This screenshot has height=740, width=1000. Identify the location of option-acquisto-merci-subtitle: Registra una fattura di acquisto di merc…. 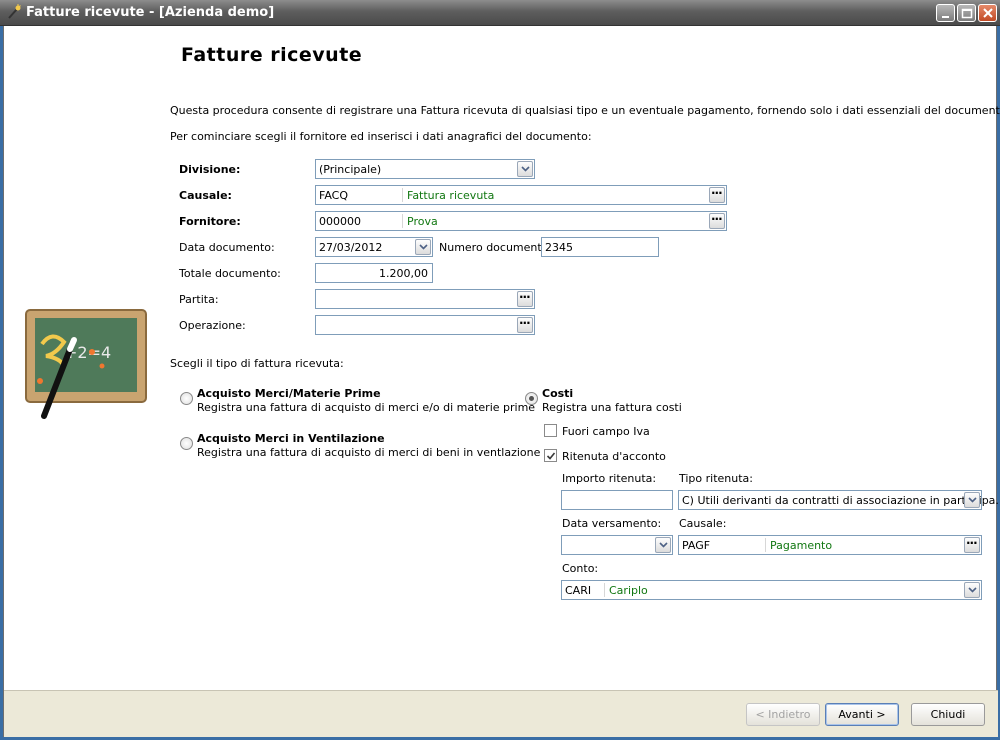
(366, 407).